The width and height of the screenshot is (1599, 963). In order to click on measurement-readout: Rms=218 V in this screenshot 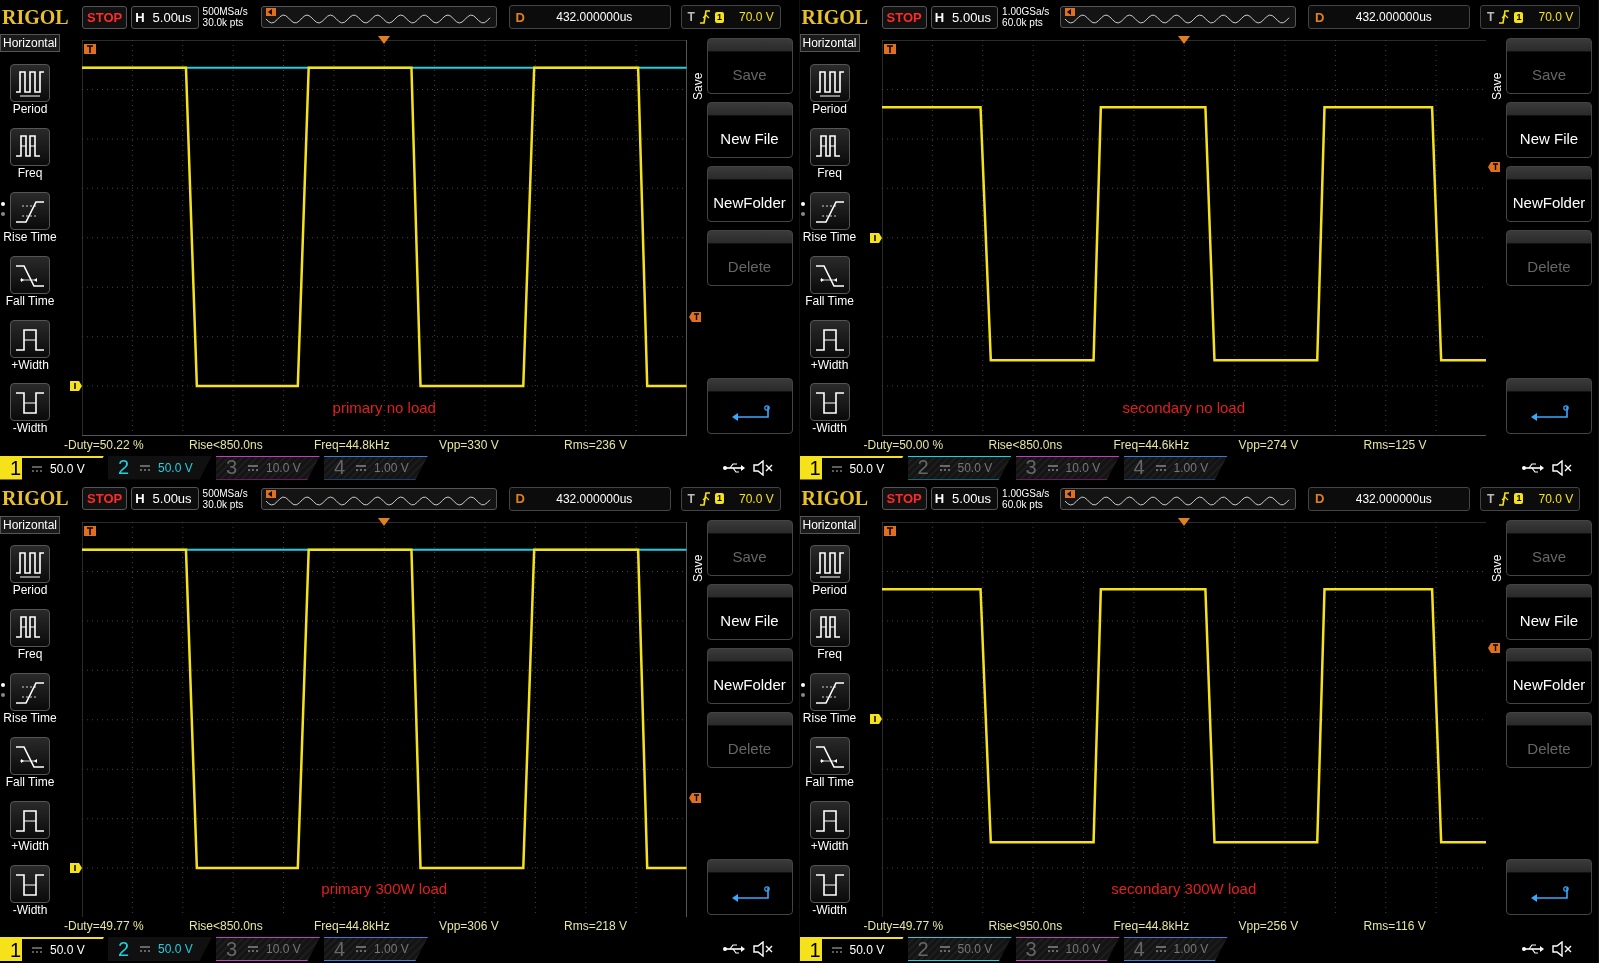, I will do `click(596, 927)`.